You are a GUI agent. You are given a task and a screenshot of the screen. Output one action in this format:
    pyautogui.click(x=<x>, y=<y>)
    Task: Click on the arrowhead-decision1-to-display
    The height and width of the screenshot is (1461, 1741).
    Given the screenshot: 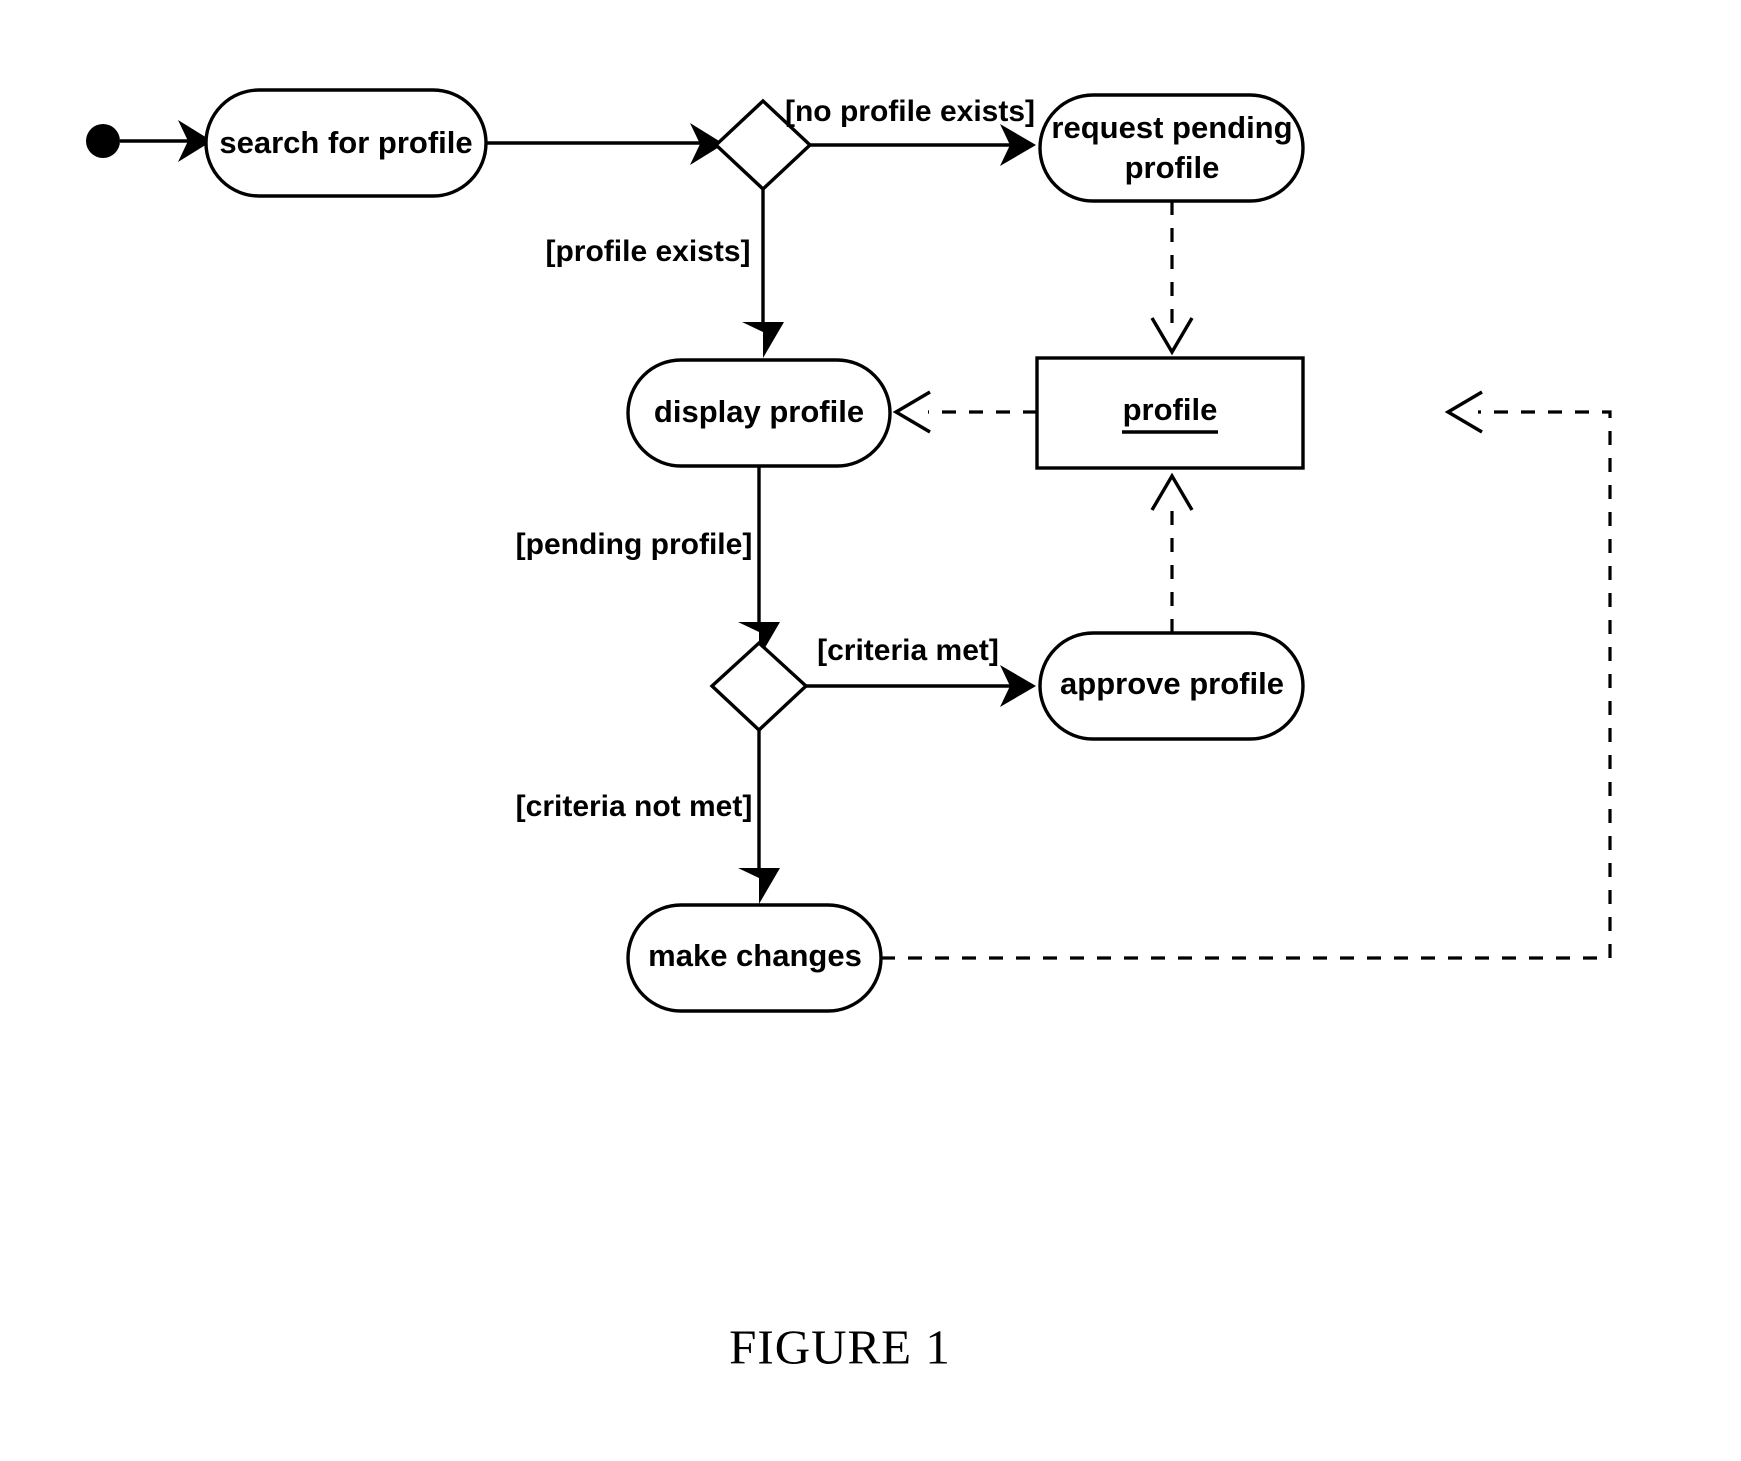 What is the action you would take?
    pyautogui.click(x=763, y=340)
    